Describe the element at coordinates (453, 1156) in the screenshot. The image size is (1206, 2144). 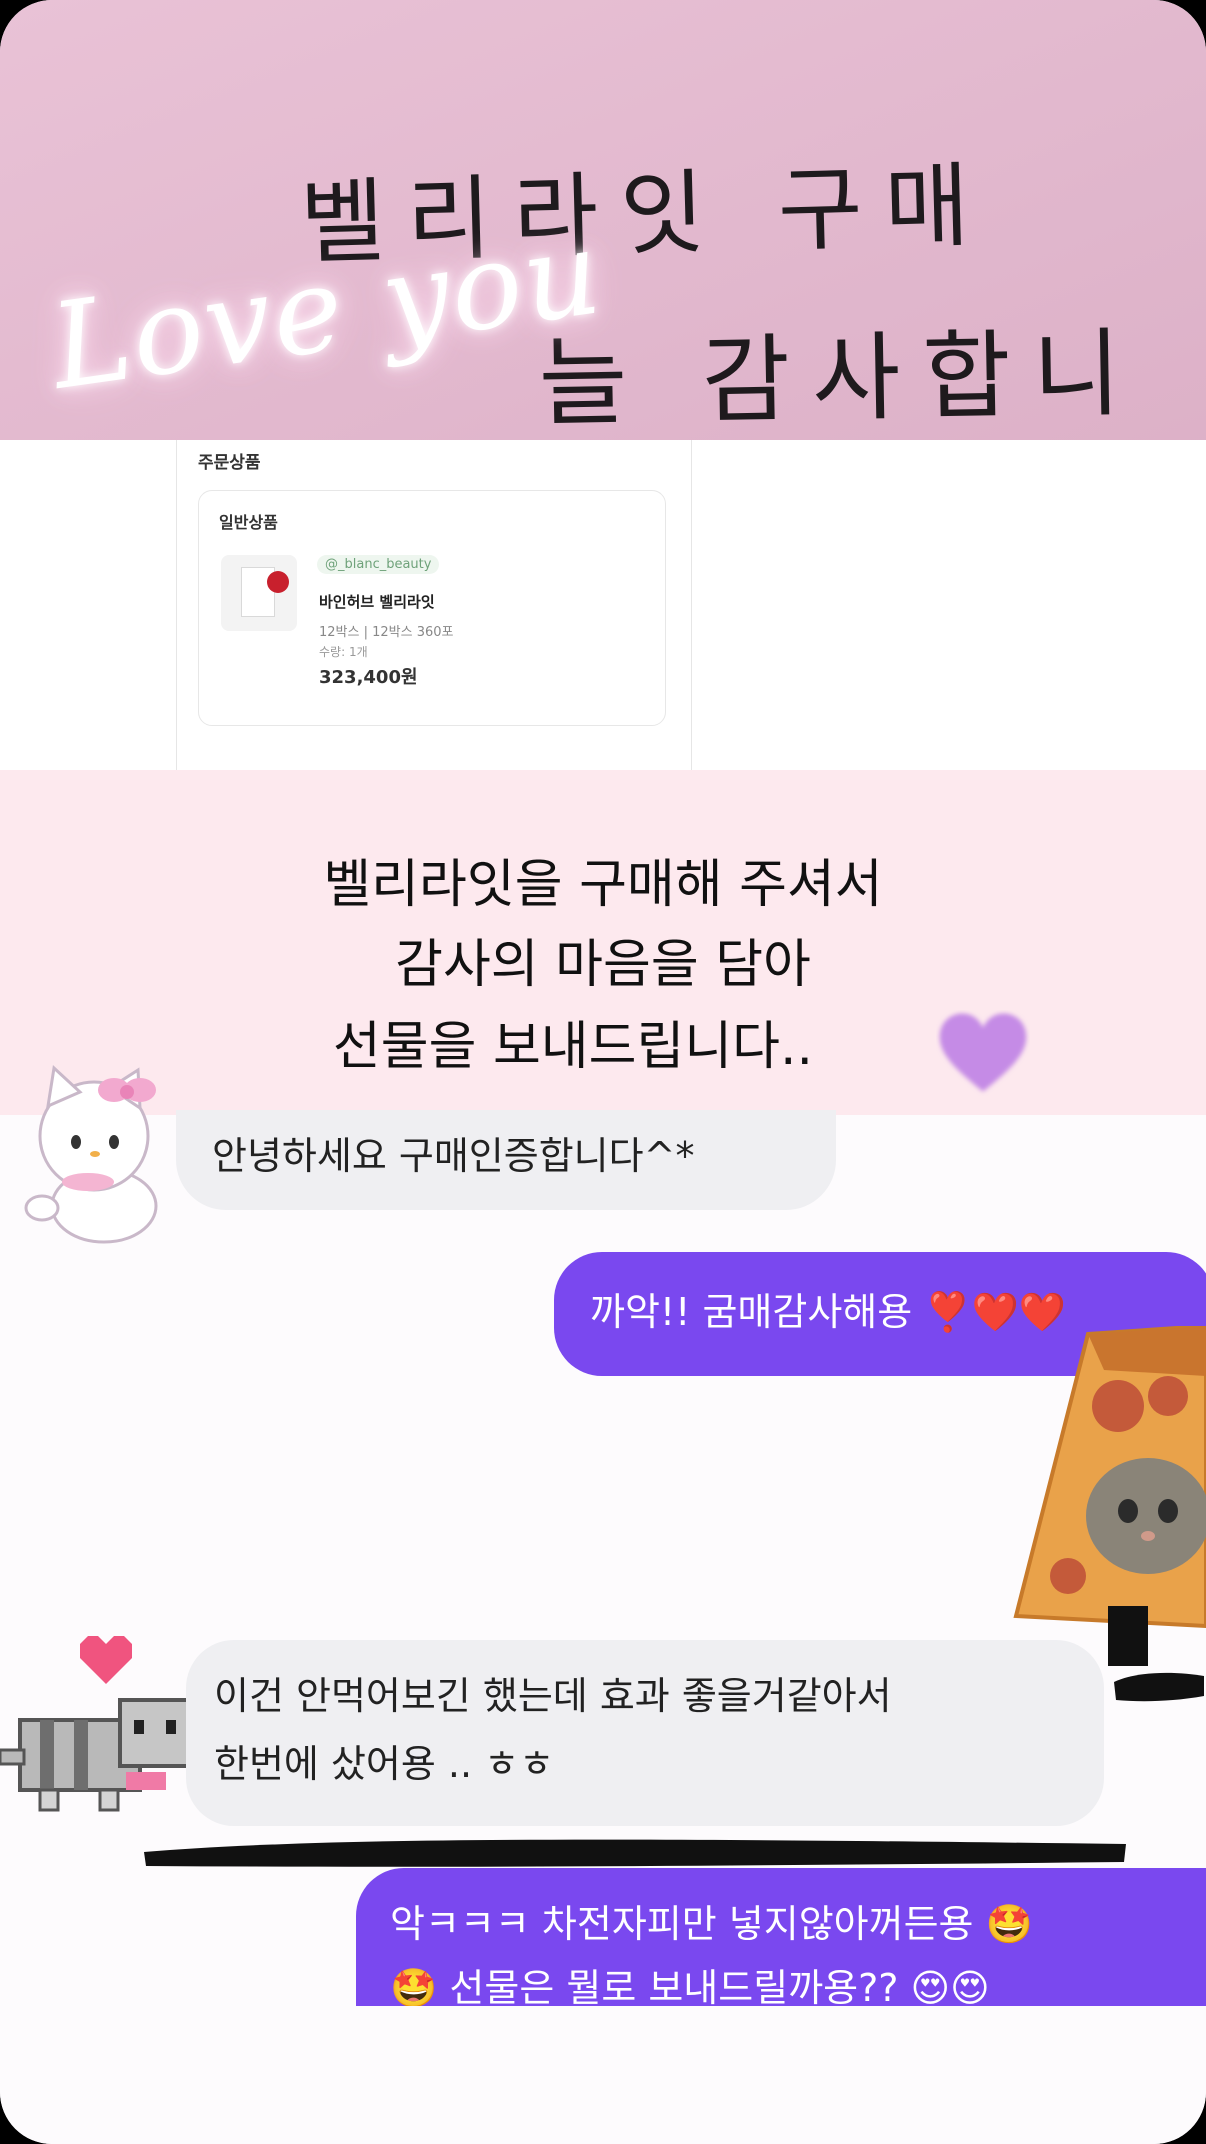
I see `incoming-message-1-text: 안녕하세요 구매인증합니다^*` at that location.